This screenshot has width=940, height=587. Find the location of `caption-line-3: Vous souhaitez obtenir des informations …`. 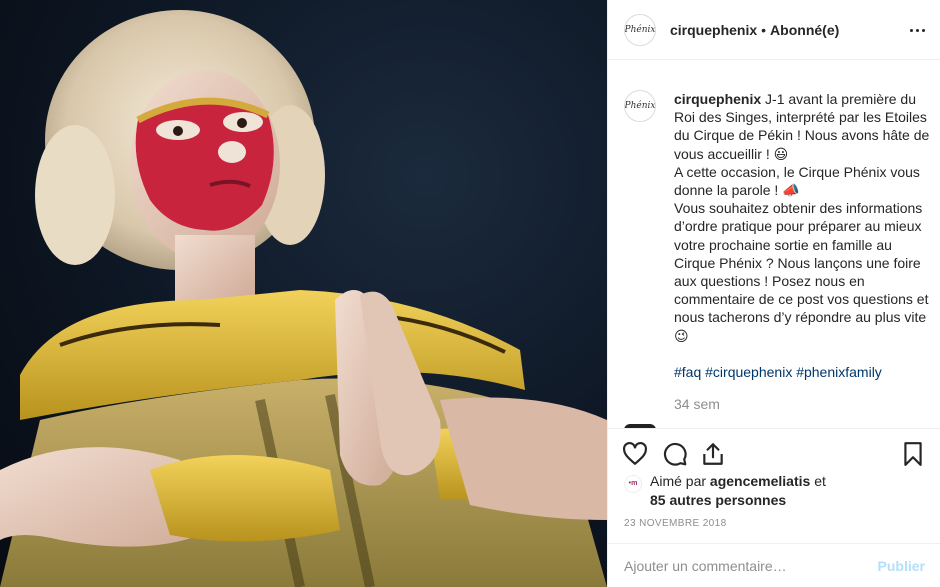

caption-line-3: Vous souhaitez obtenir des informations … is located at coordinates (801, 272).